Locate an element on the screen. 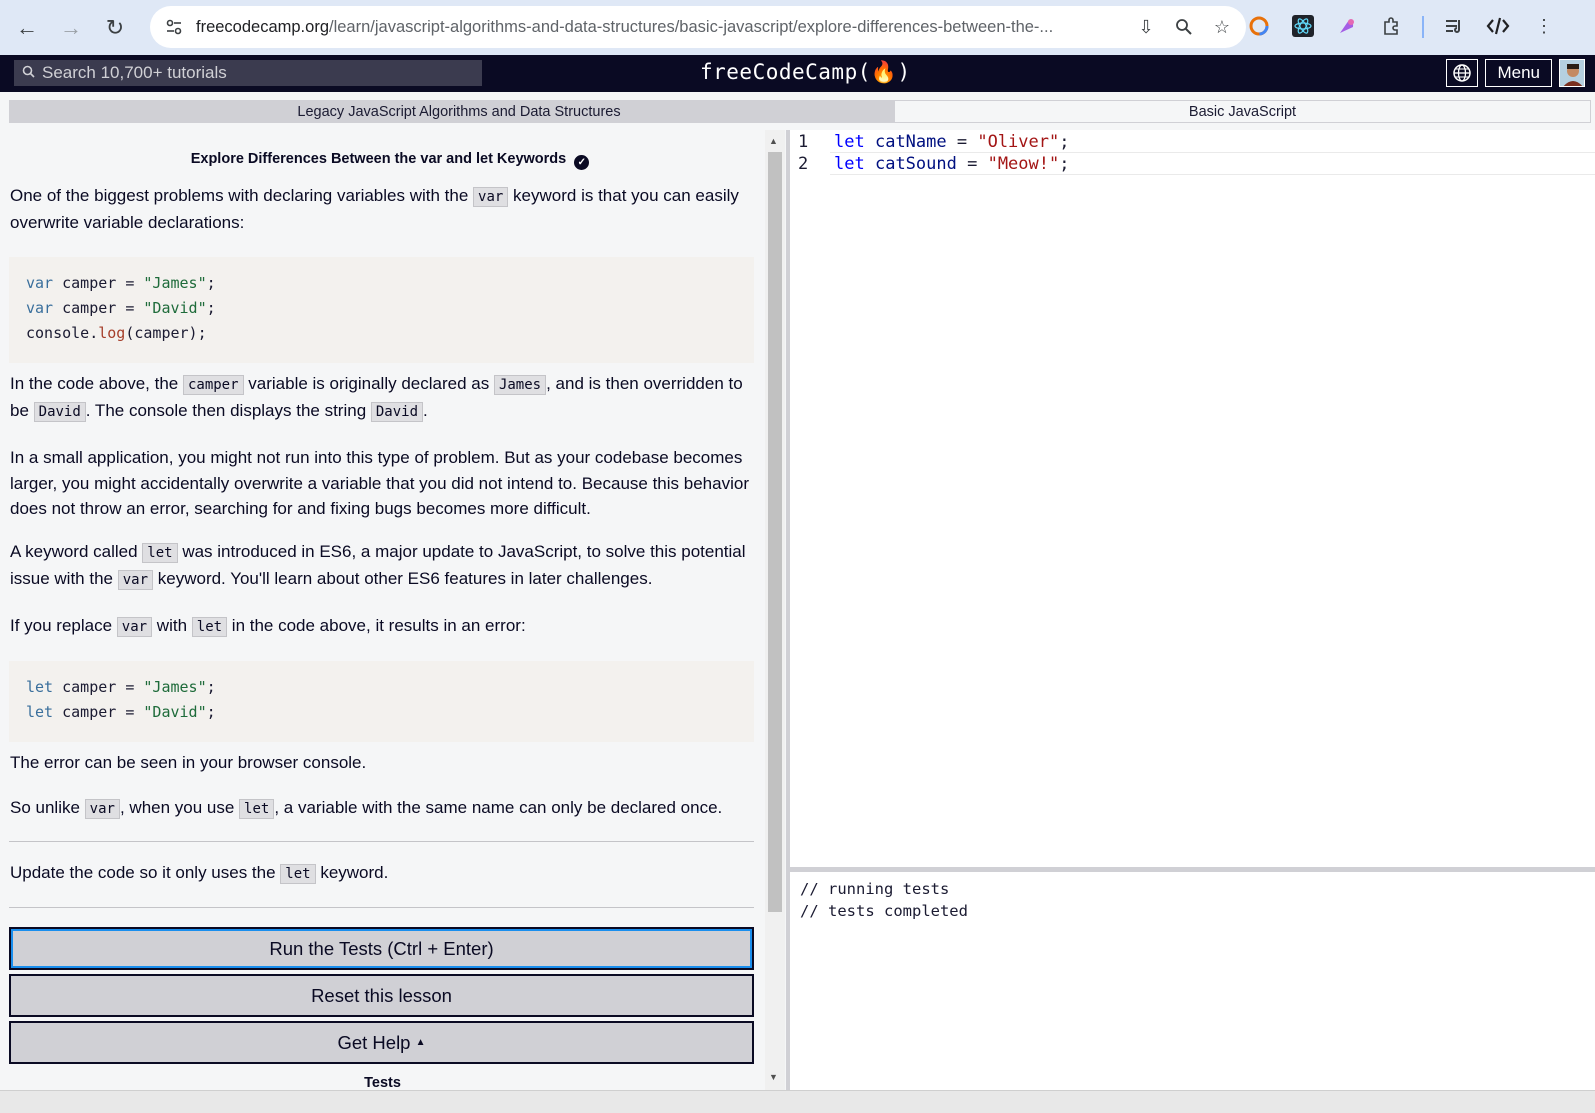 Image resolution: width=1595 pixels, height=1113 pixels. site-settings-icon is located at coordinates (174, 27).